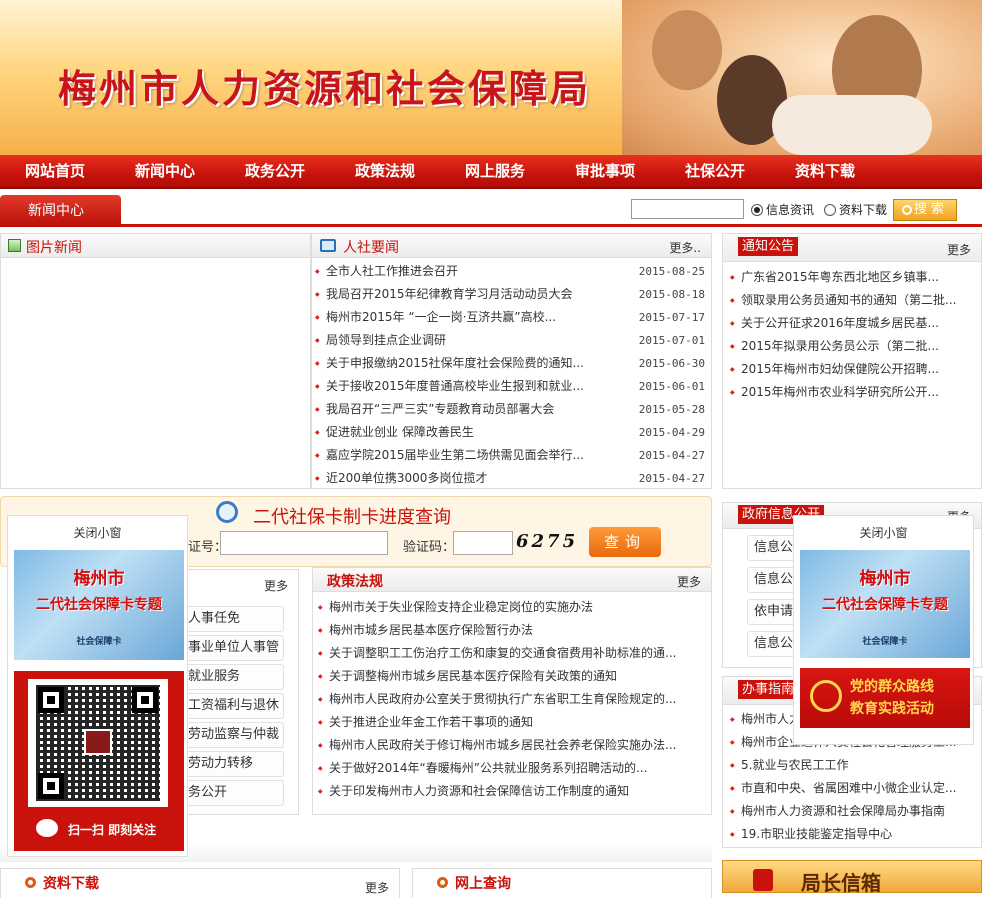  I want to click on affairs-item: 19.市职业技能鉴定指导中心, so click(854, 834).